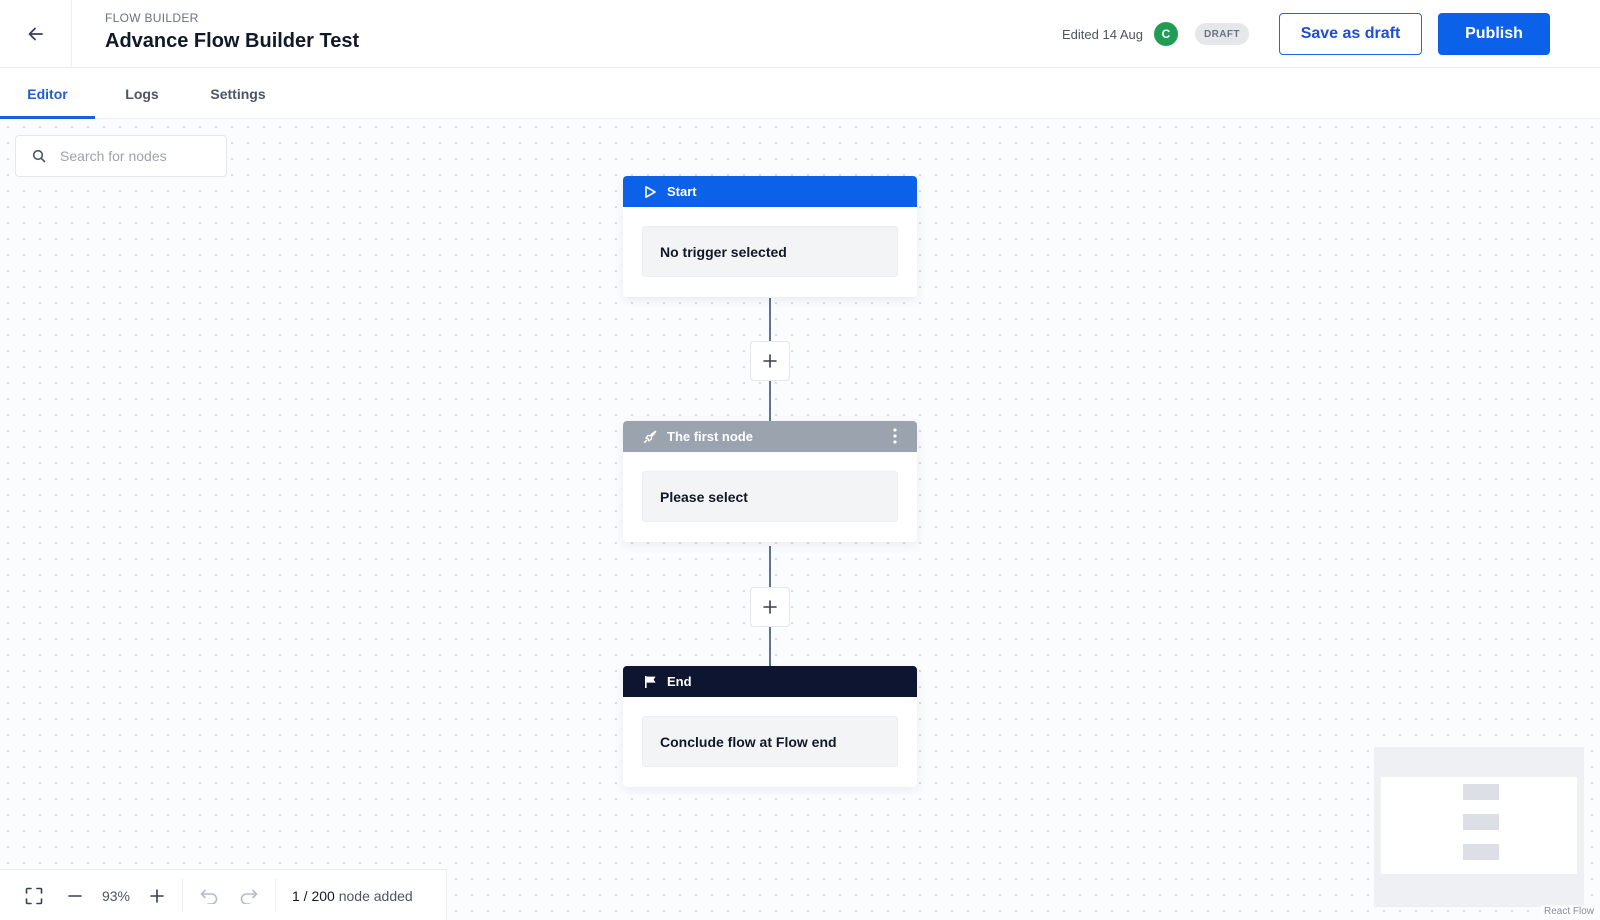 The image size is (1600, 920). I want to click on first-node: The first node Please select, so click(770, 481).